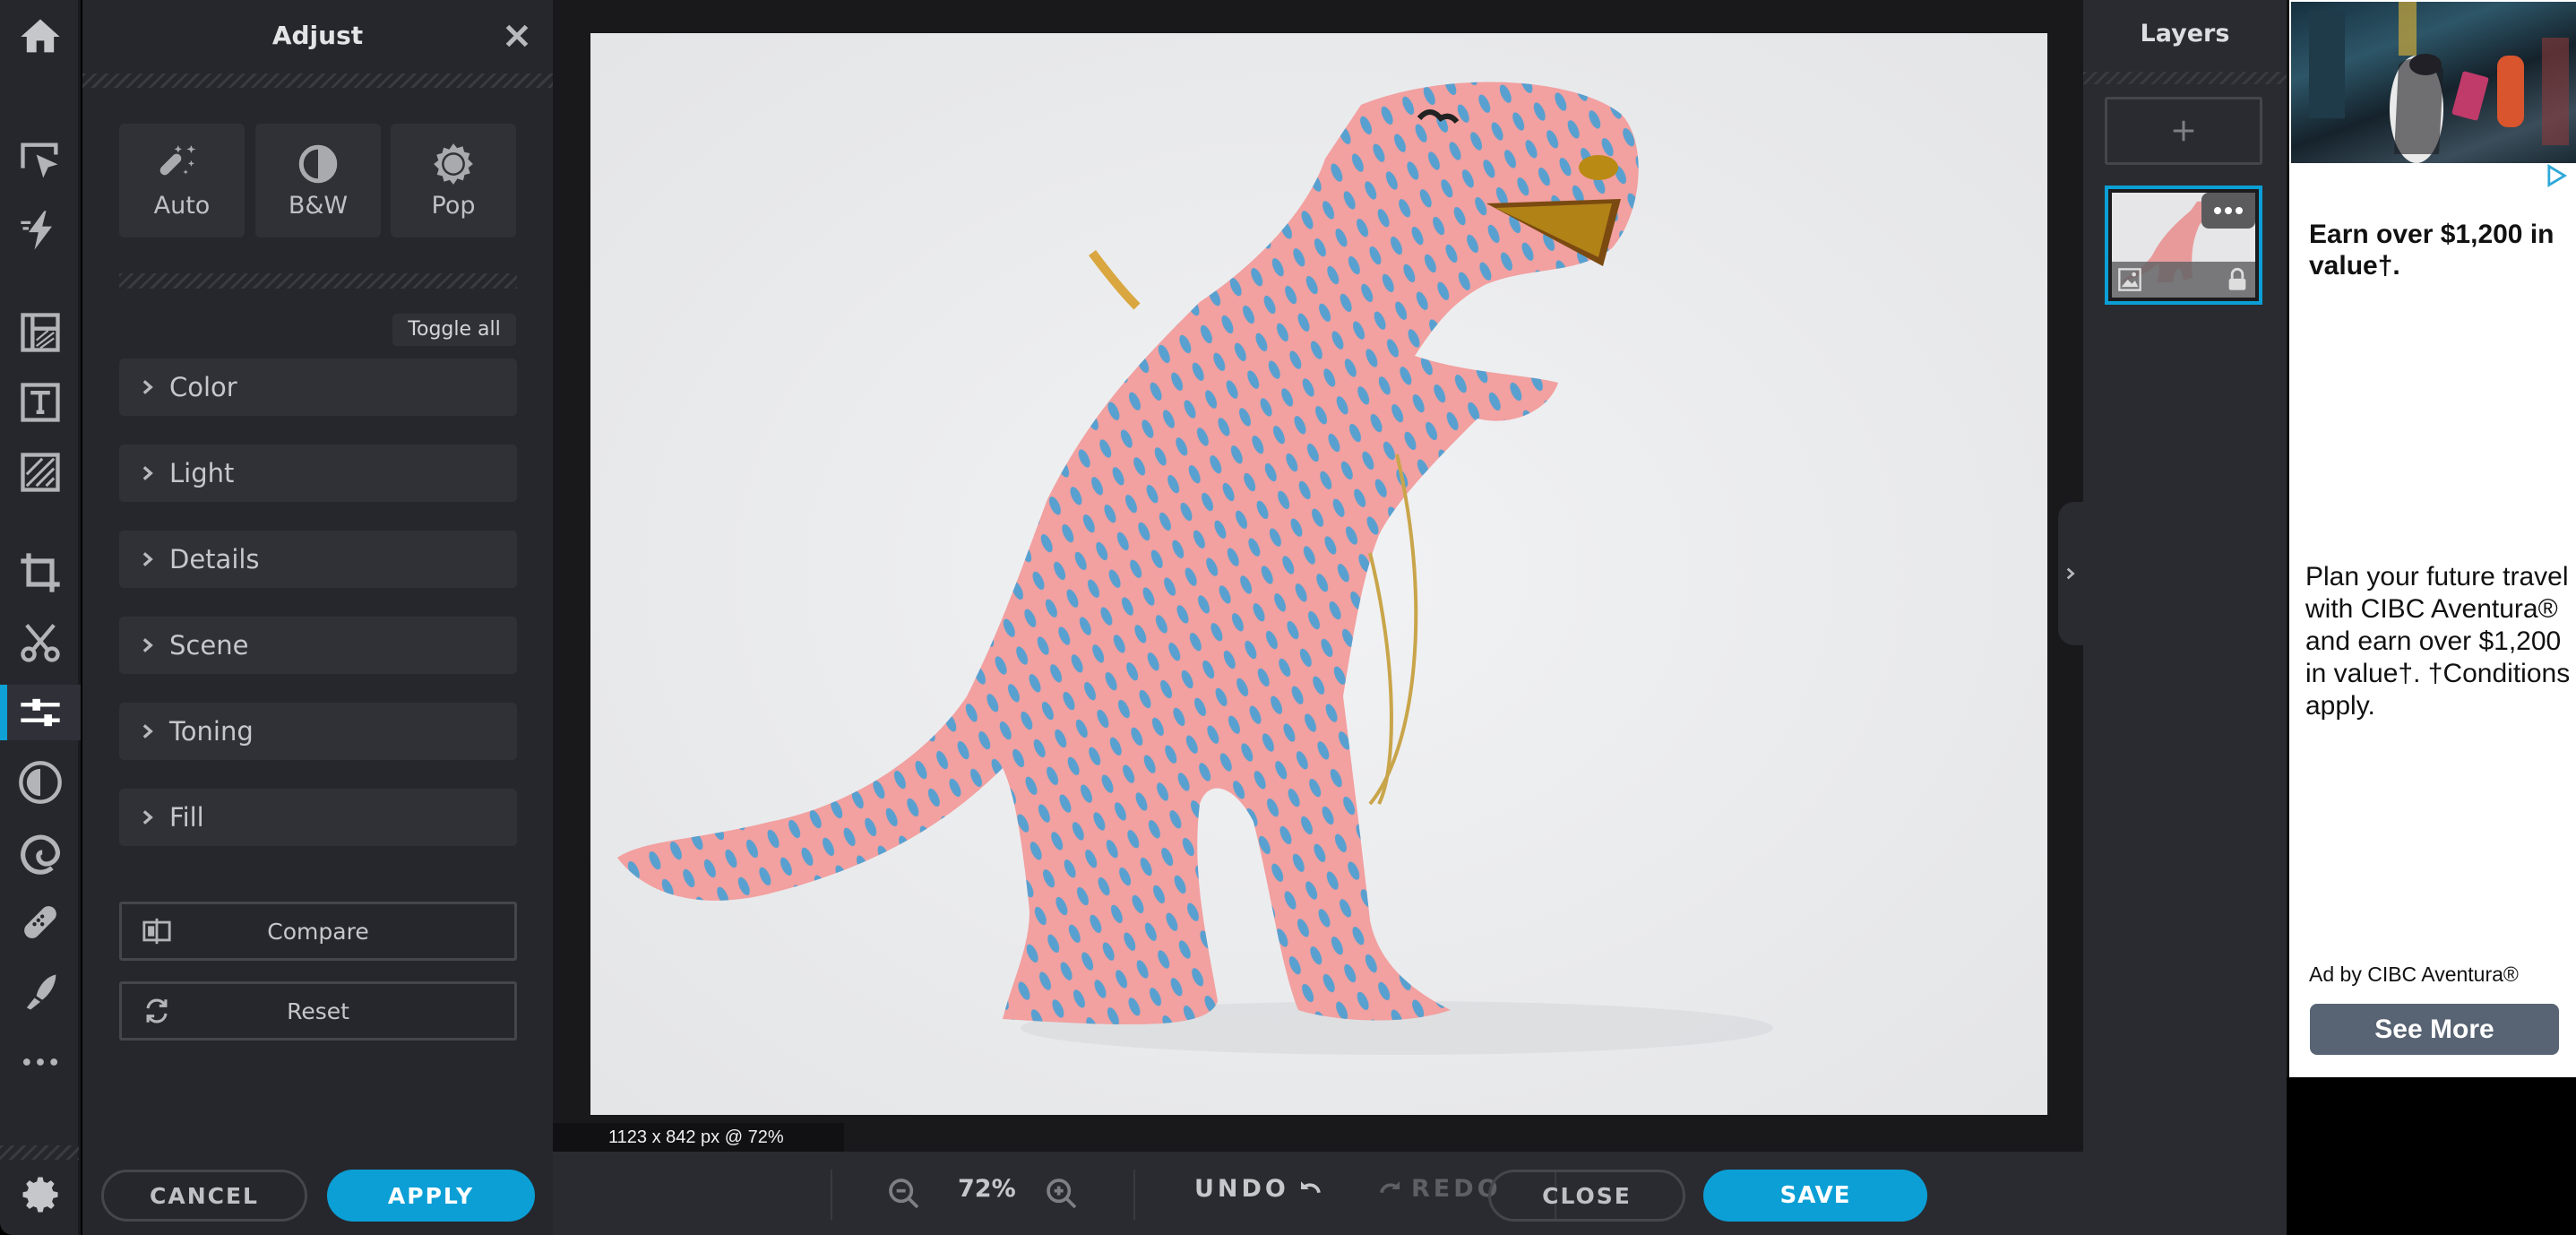 The height and width of the screenshot is (1235, 2576). Describe the element at coordinates (202, 473) in the screenshot. I see `section-label: Light` at that location.